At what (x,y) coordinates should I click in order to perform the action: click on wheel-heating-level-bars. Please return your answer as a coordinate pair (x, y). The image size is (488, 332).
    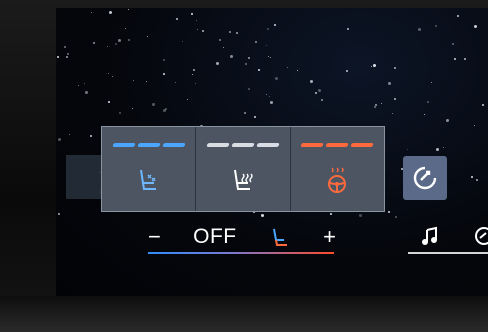
    Looking at the image, I should click on (337, 145).